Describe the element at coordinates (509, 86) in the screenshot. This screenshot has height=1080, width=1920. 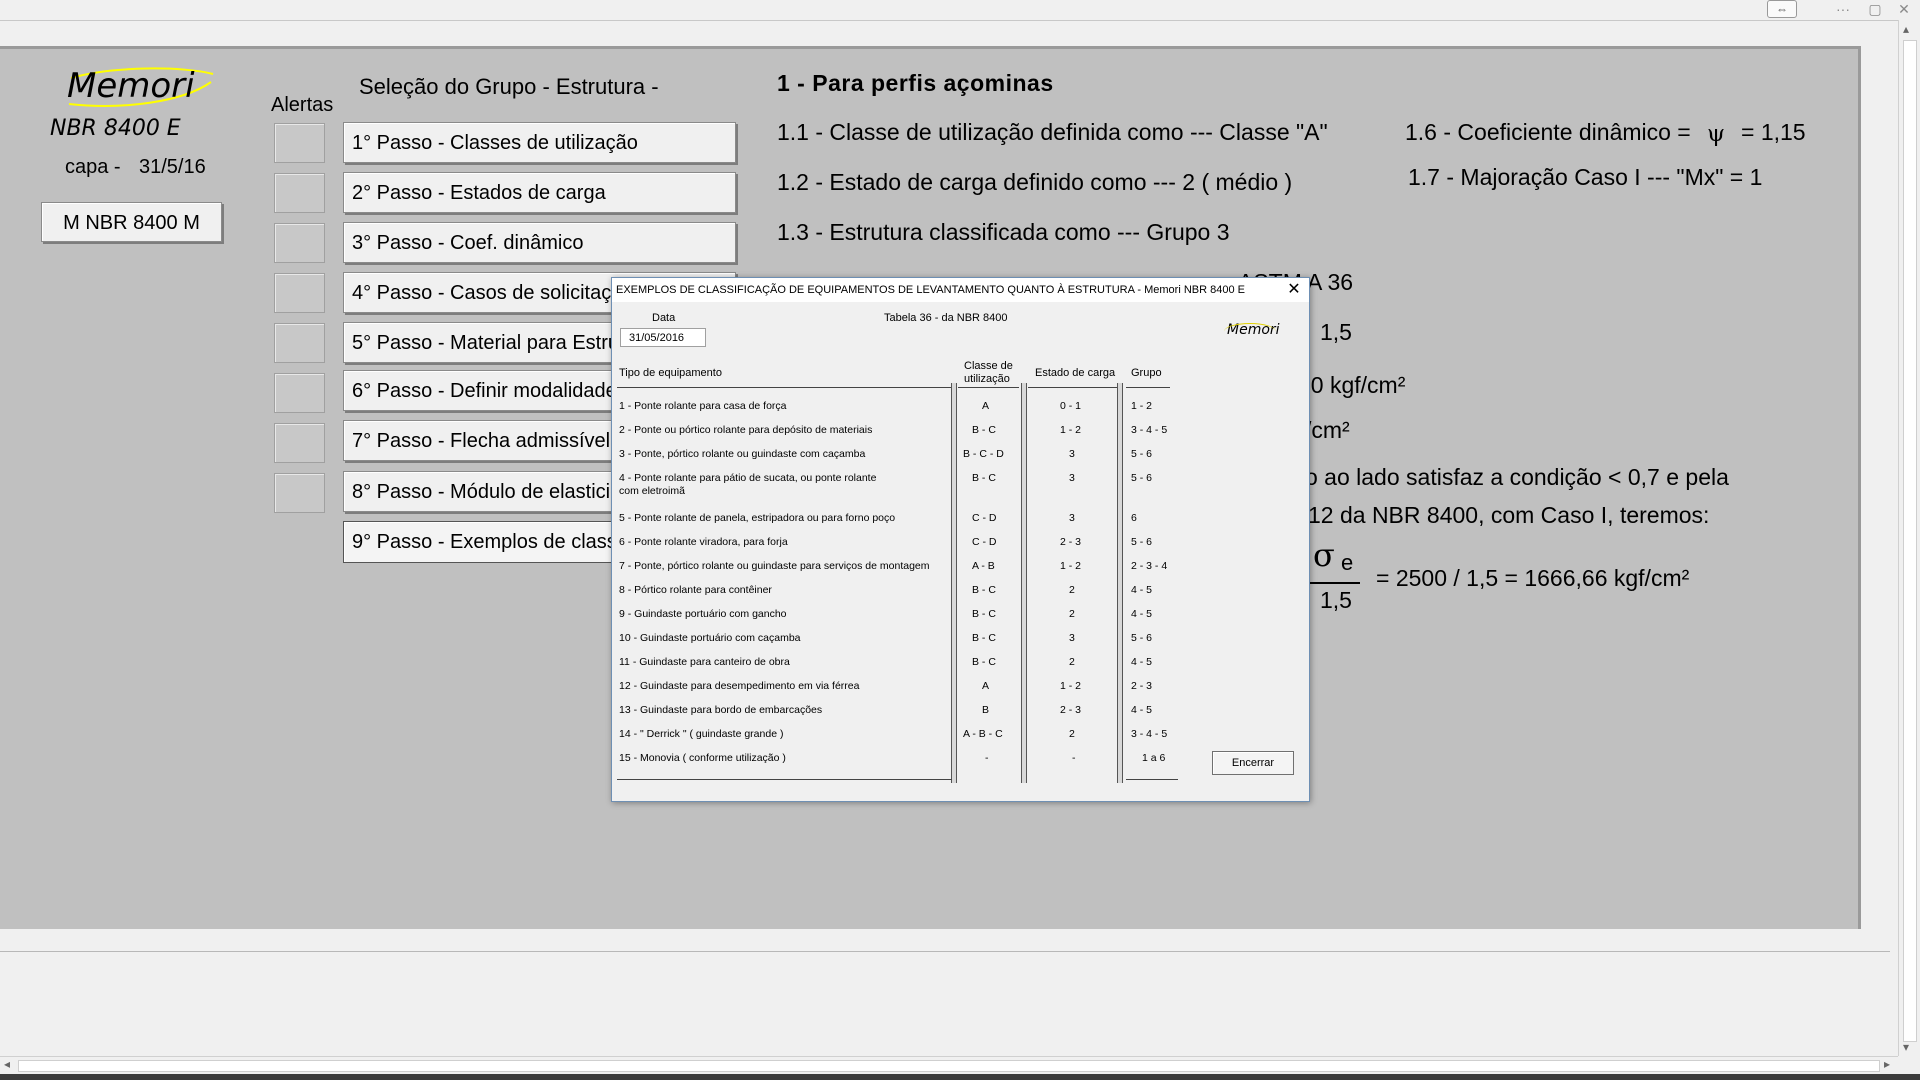
I see `selection-title: Seleção do Grupo - Estrutura -` at that location.